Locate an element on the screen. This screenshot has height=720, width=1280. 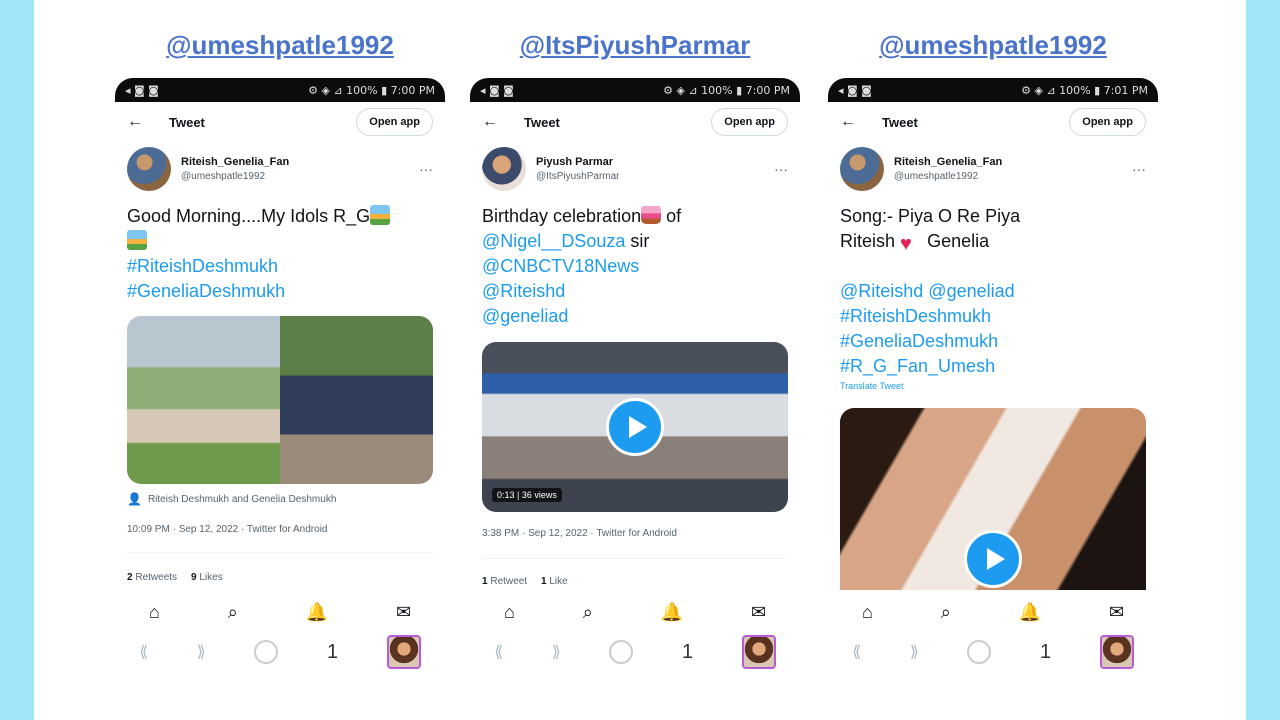
retweets-stat: 1 Retweet is located at coordinates (504, 581).